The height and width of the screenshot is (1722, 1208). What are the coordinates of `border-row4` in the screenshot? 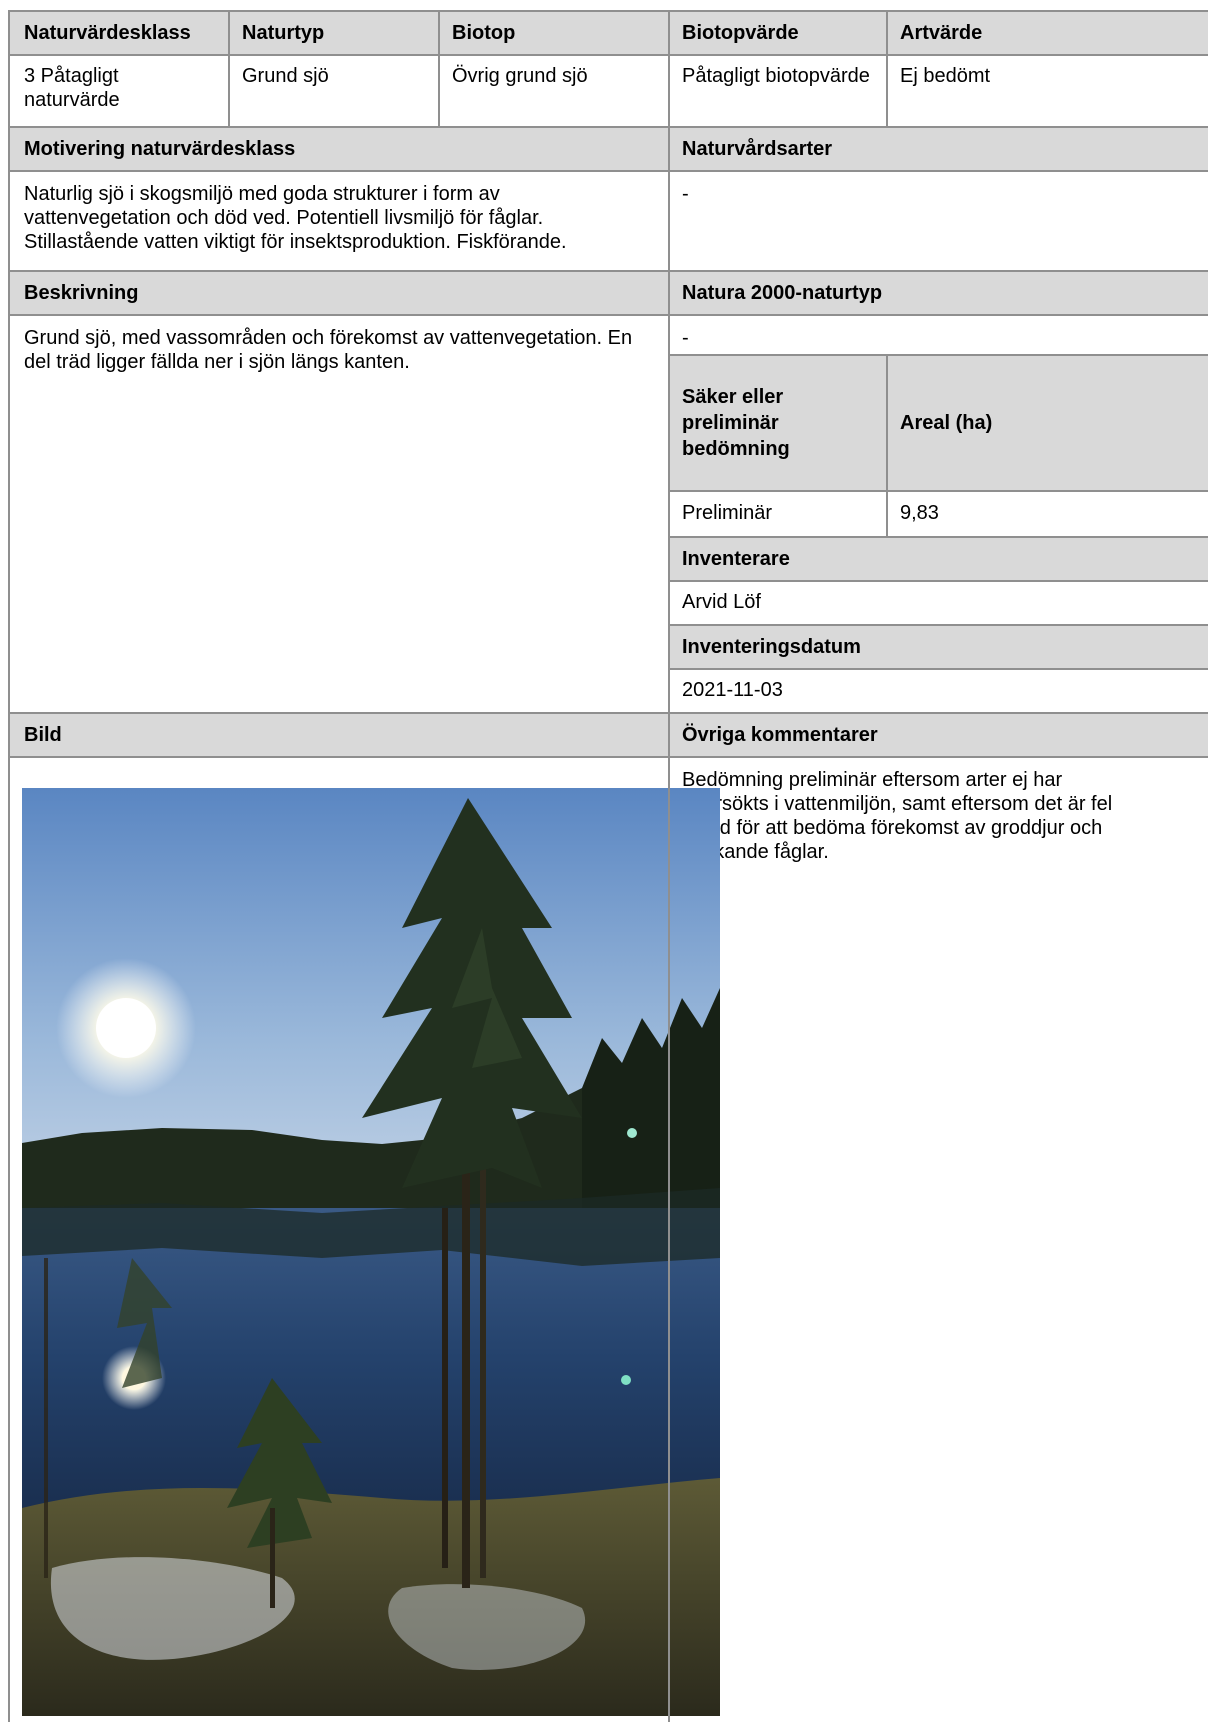 It's located at (609, 271).